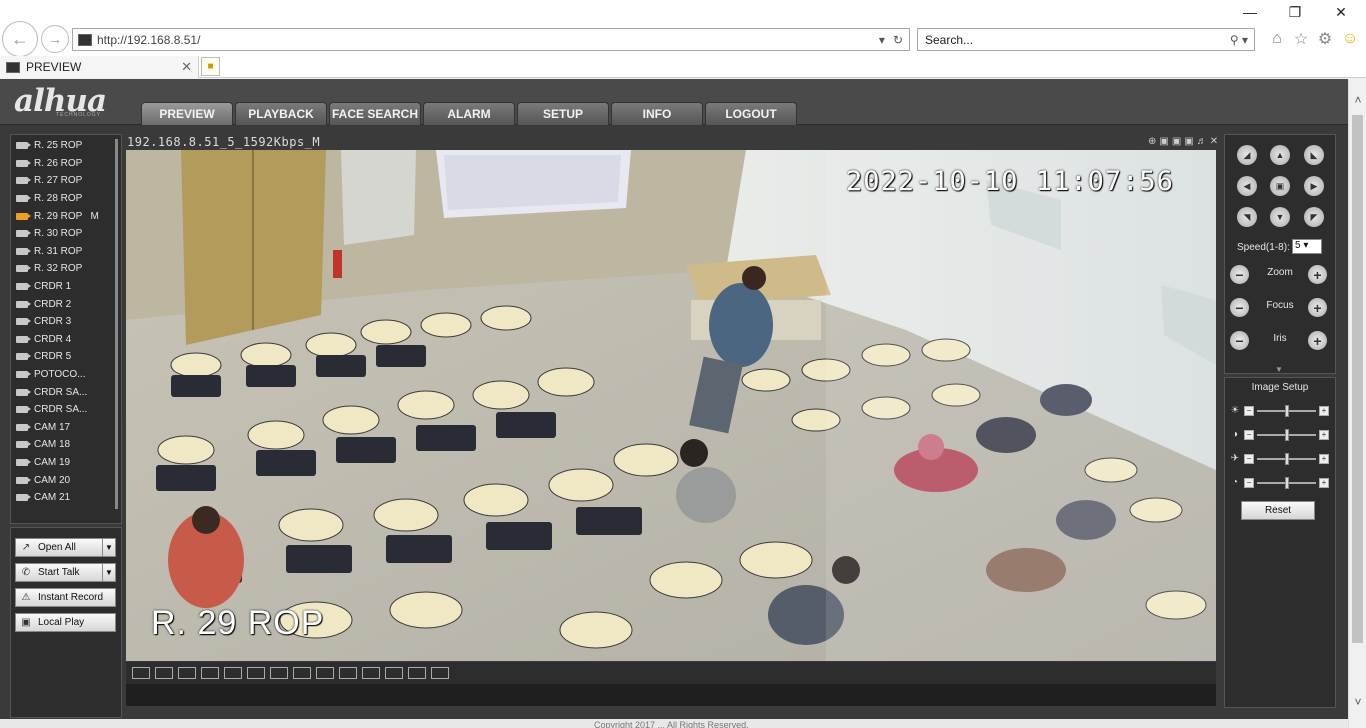  What do you see at coordinates (20, 39) in the screenshot?
I see `back-button: ←` at bounding box center [20, 39].